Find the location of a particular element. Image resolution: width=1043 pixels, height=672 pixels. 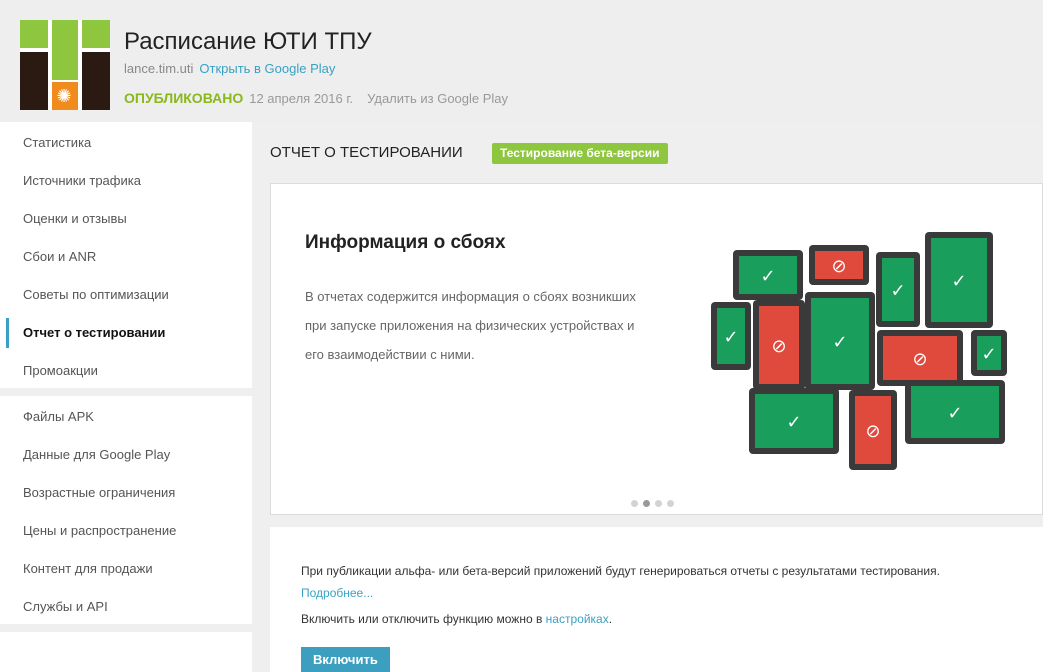

devices-illustration: ✓ ⊘ ✓ ✓ ✓ ⊘ ✓ ⊘ ✓ ✓ ⊘ ✓ is located at coordinates (859, 351).